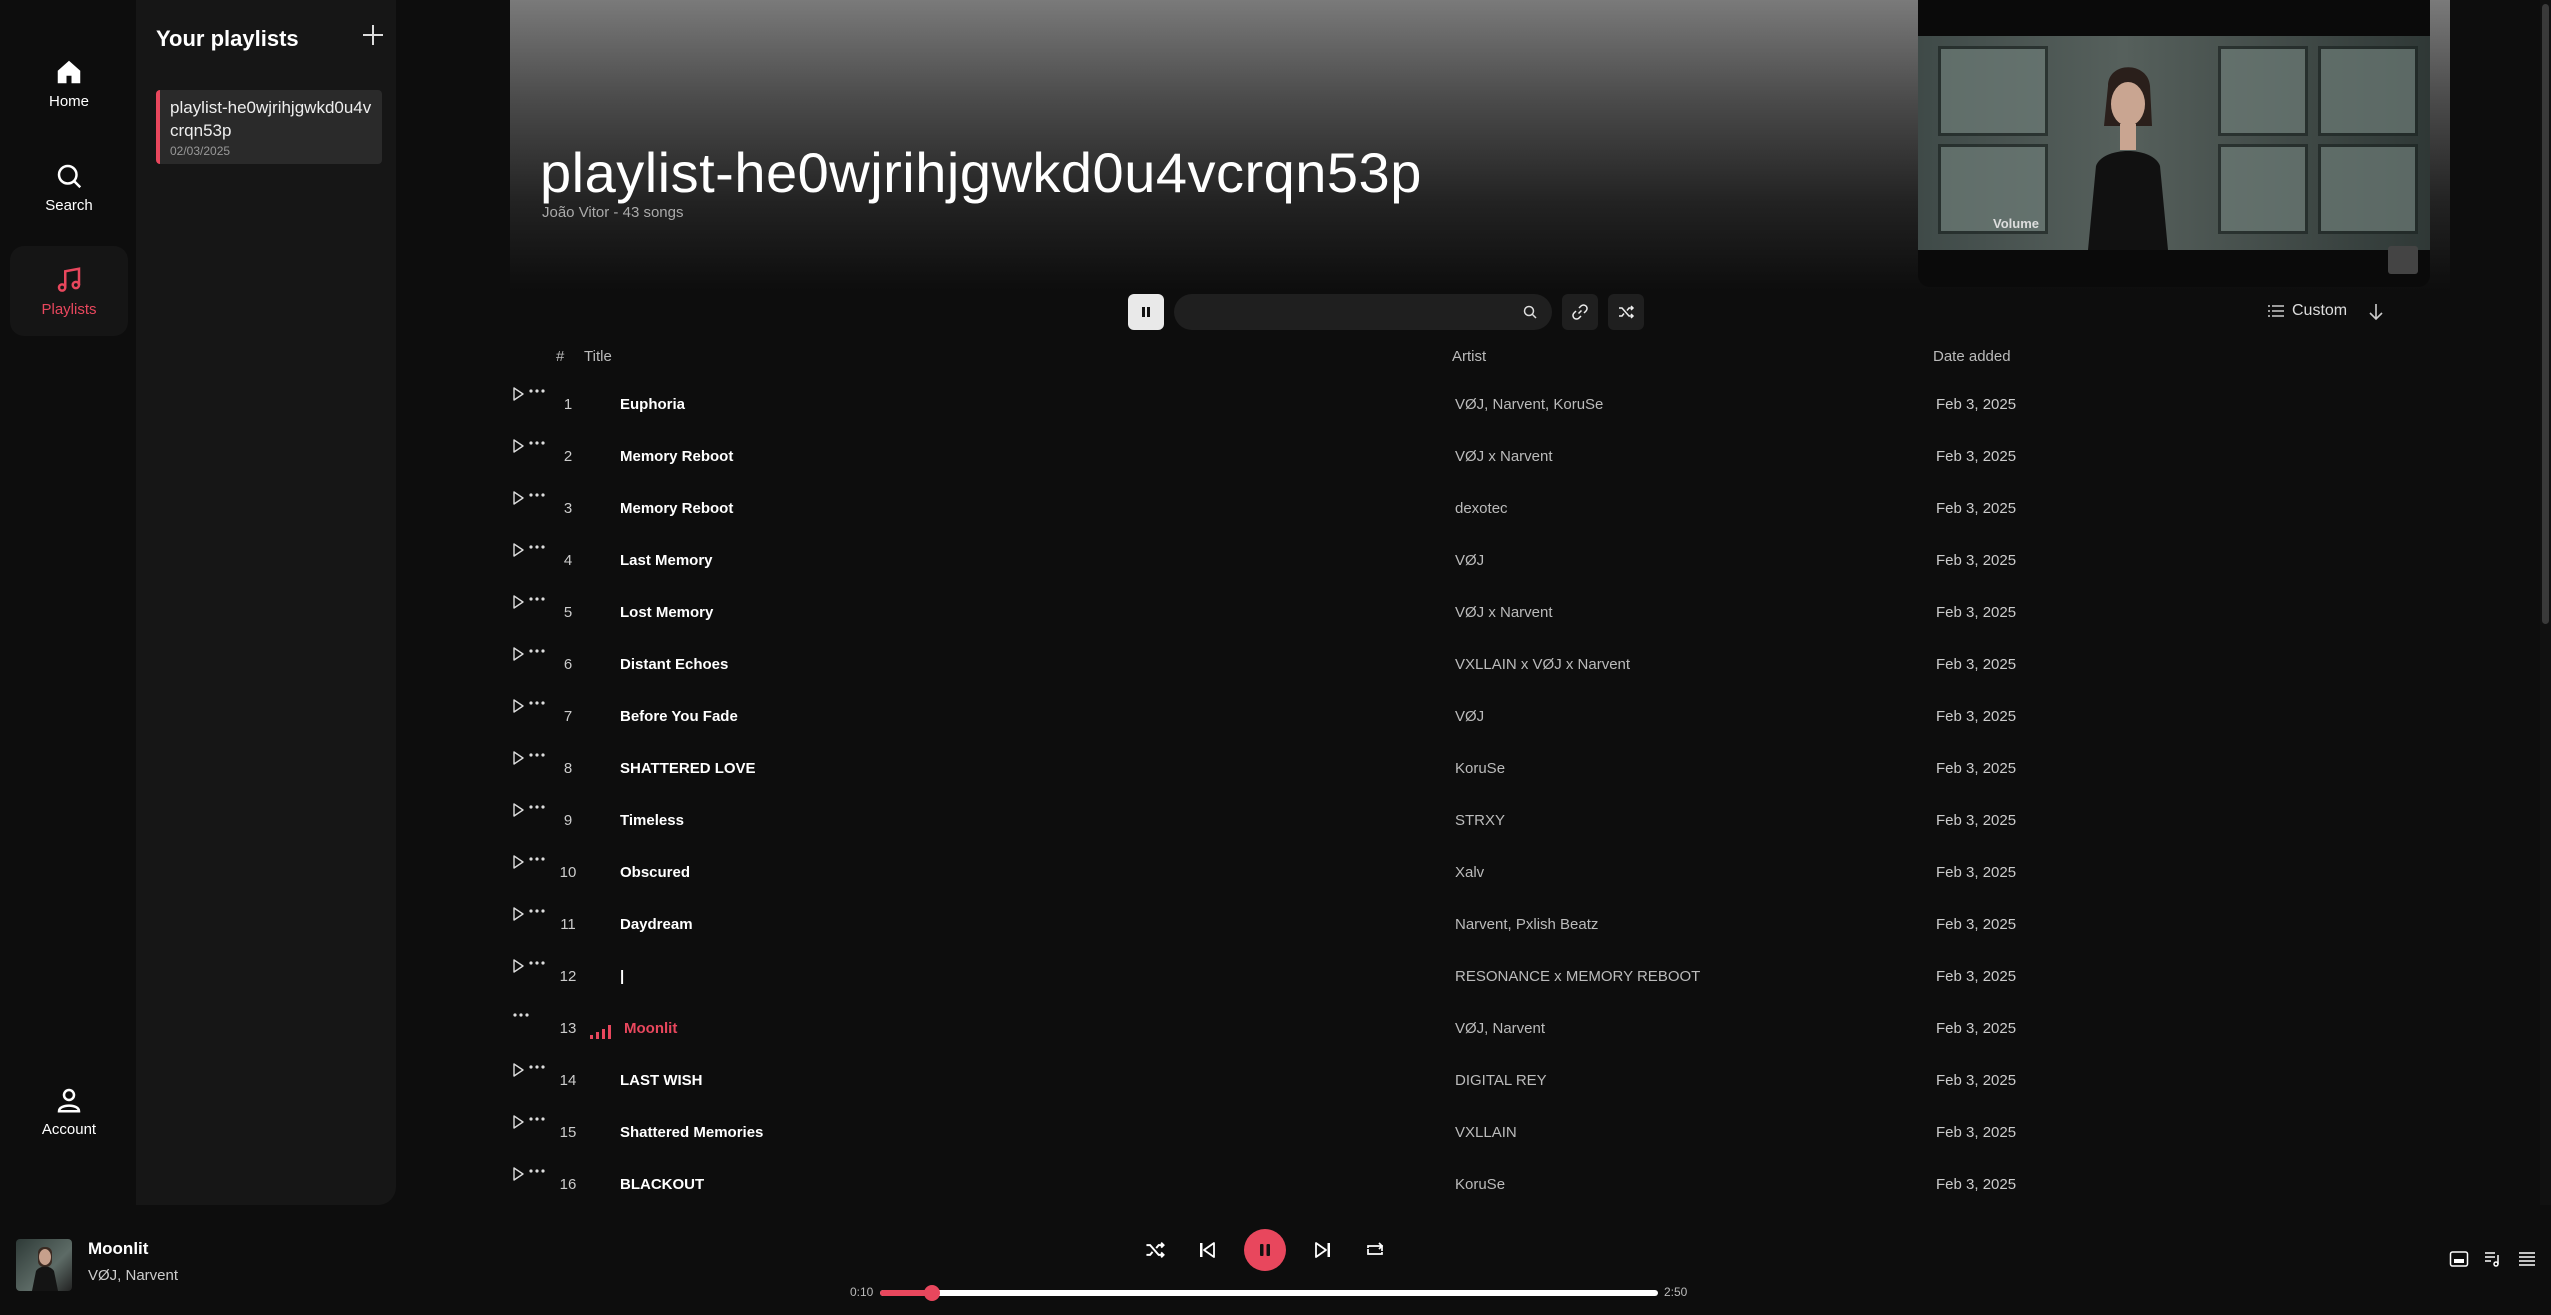  I want to click on track-title: Distant Echoes, so click(674, 664).